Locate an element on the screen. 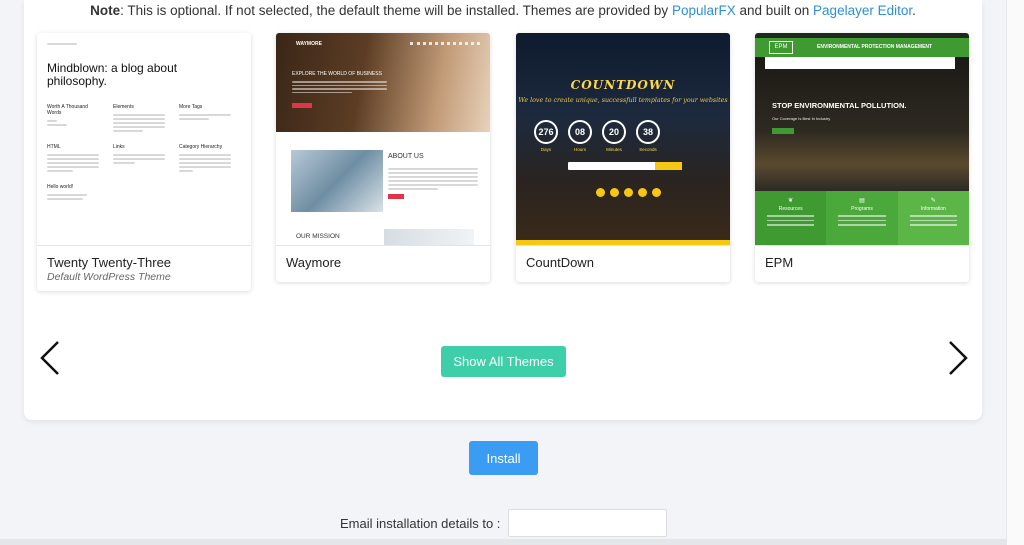 The width and height of the screenshot is (1024, 545). preview-col-title: Links is located at coordinates (119, 147).